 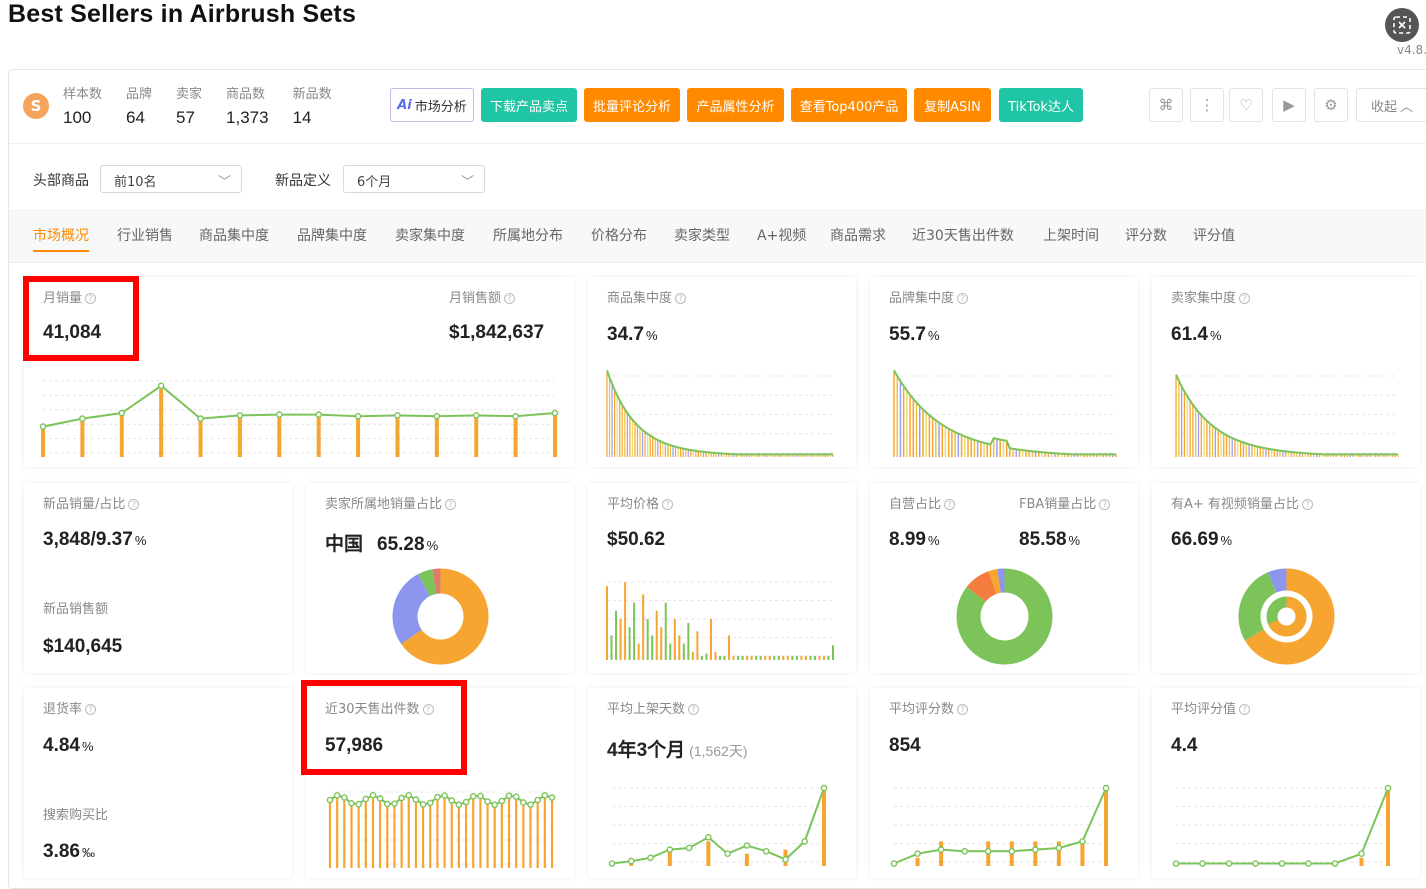 What do you see at coordinates (1041, 105) in the screenshot?
I see `tiktok-influencer-button: TikTok达人` at bounding box center [1041, 105].